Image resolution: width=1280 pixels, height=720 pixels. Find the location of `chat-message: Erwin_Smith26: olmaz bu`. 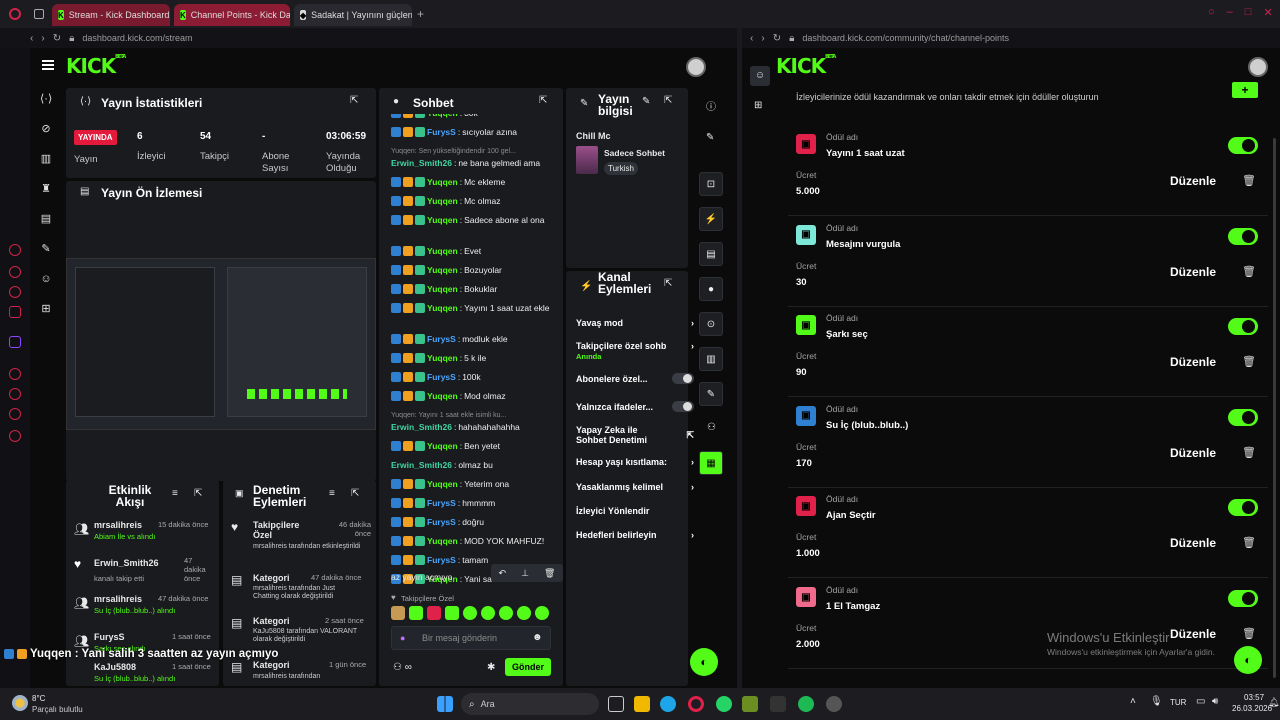

chat-message: Erwin_Smith26: olmaz bu is located at coordinates (471, 465).